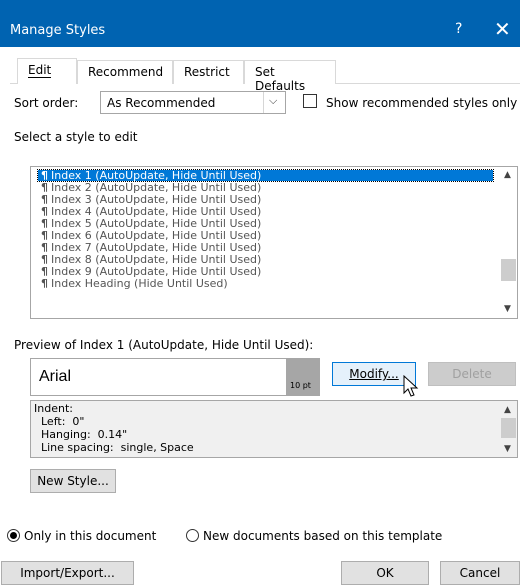 The image size is (520, 587). Describe the element at coordinates (76, 137) in the screenshot. I see `select-style-label: Select a style to edit` at that location.